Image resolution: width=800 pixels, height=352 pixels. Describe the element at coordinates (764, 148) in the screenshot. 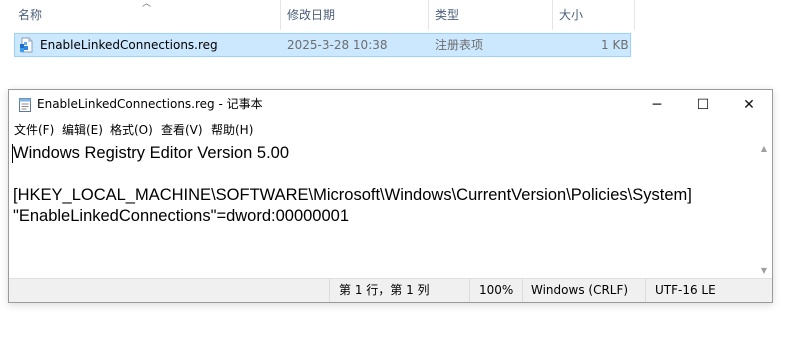

I see `scroll-up-icon: ▲` at that location.